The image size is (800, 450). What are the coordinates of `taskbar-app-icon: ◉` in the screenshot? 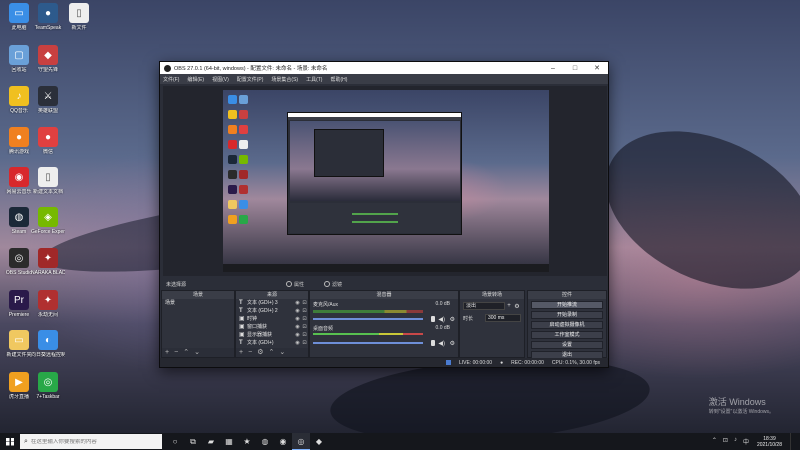 It's located at (283, 441).